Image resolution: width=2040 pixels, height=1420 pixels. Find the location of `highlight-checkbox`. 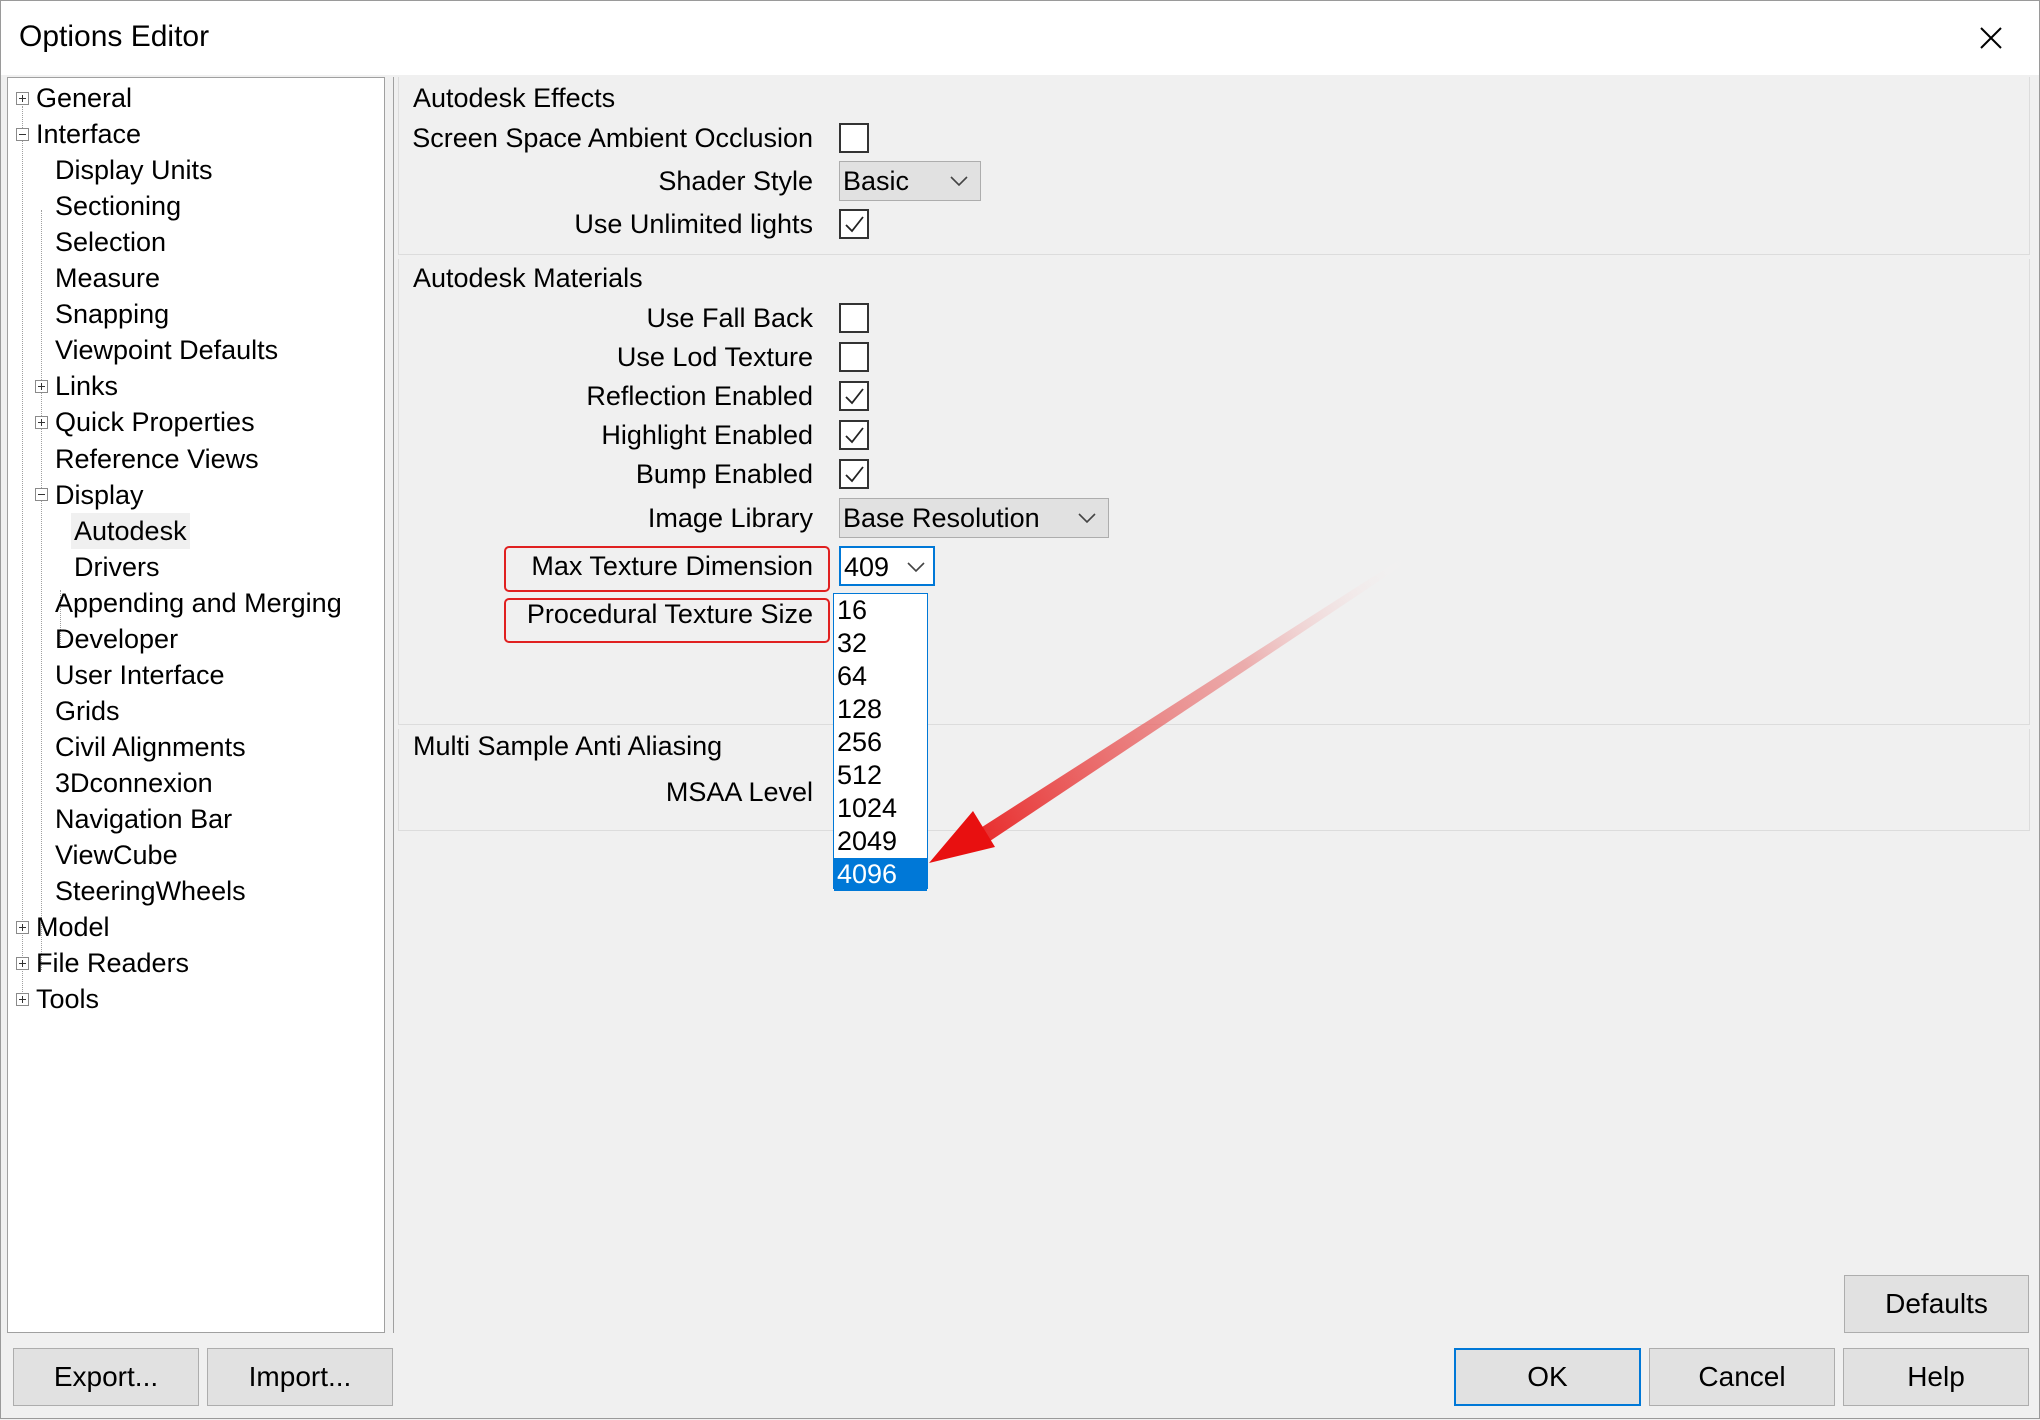

highlight-checkbox is located at coordinates (854, 435).